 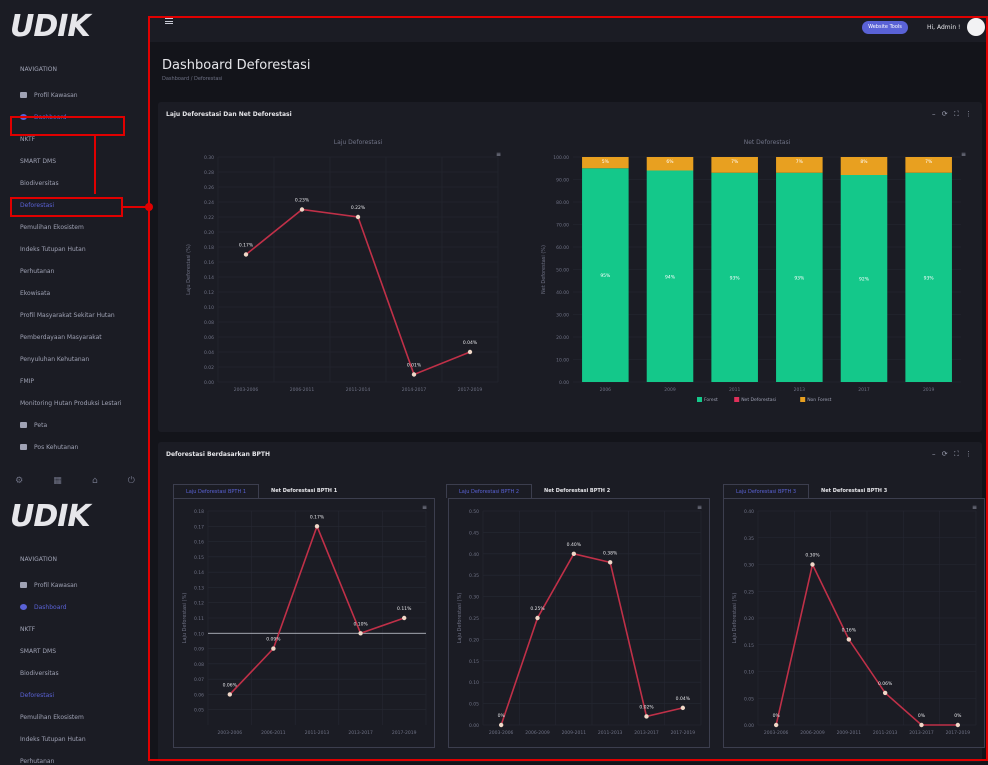 What do you see at coordinates (56, 447) in the screenshot?
I see `sidebar-item-label: Pos Kehutanan` at bounding box center [56, 447].